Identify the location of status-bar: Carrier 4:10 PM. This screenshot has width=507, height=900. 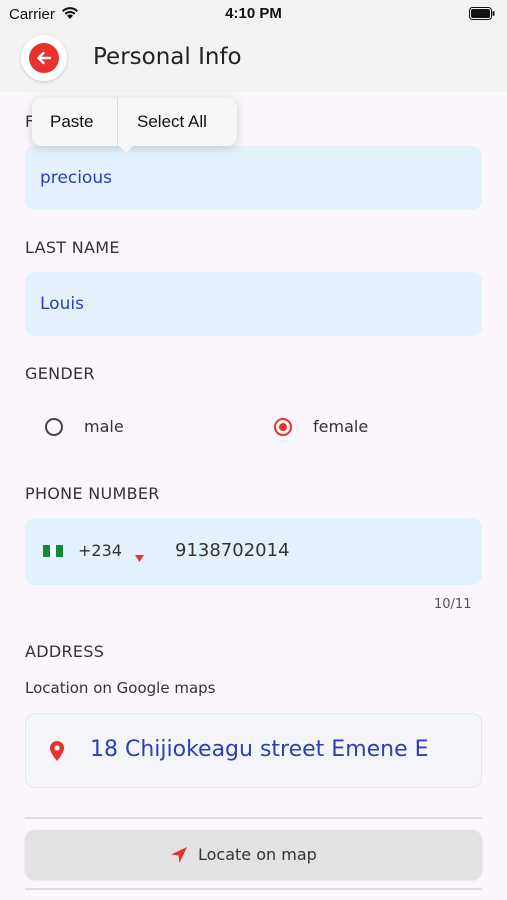
(253, 15).